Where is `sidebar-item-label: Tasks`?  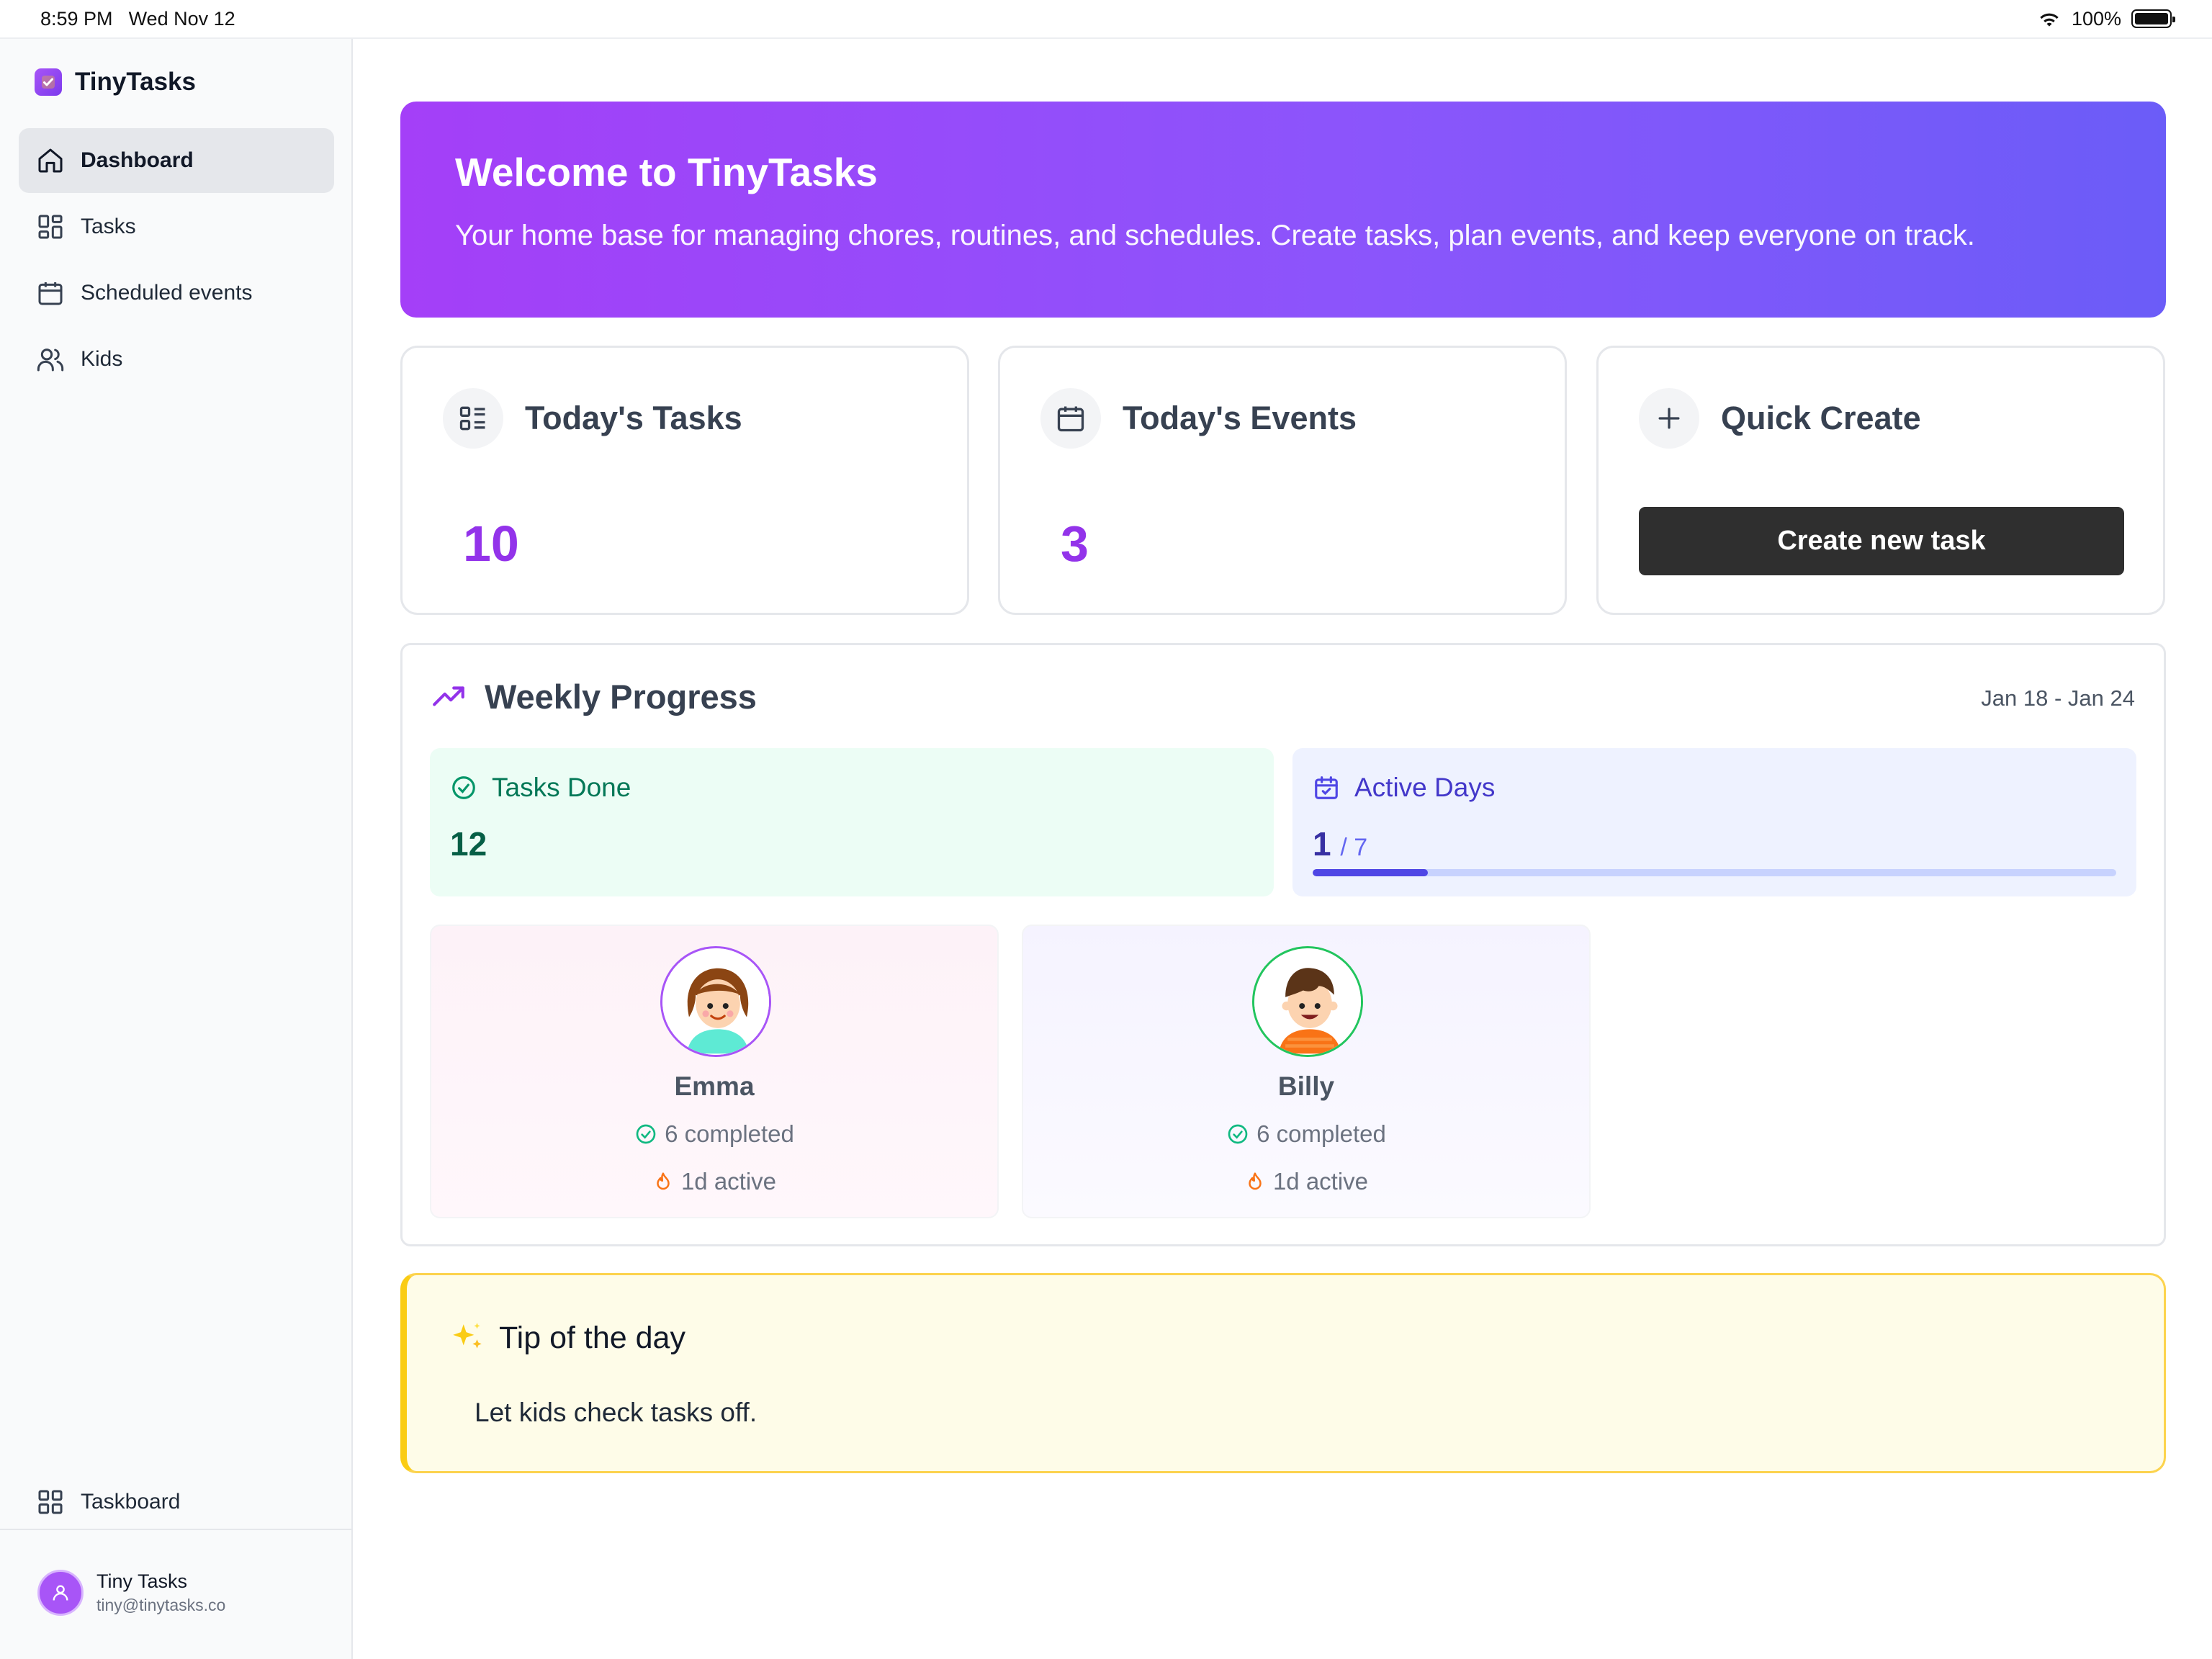
sidebar-item-label: Tasks is located at coordinates (109, 226).